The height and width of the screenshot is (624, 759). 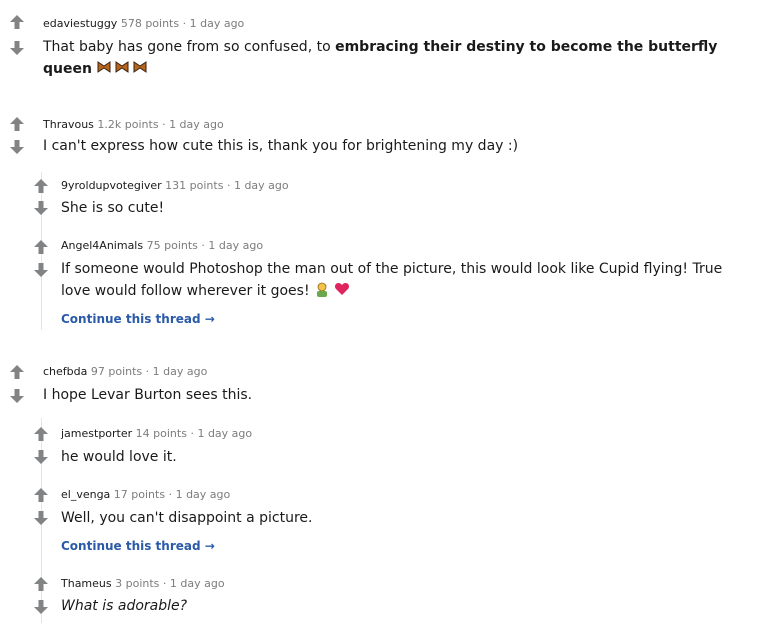 I want to click on comment-text-line: love would follow wherever it goes!, so click(x=185, y=291).